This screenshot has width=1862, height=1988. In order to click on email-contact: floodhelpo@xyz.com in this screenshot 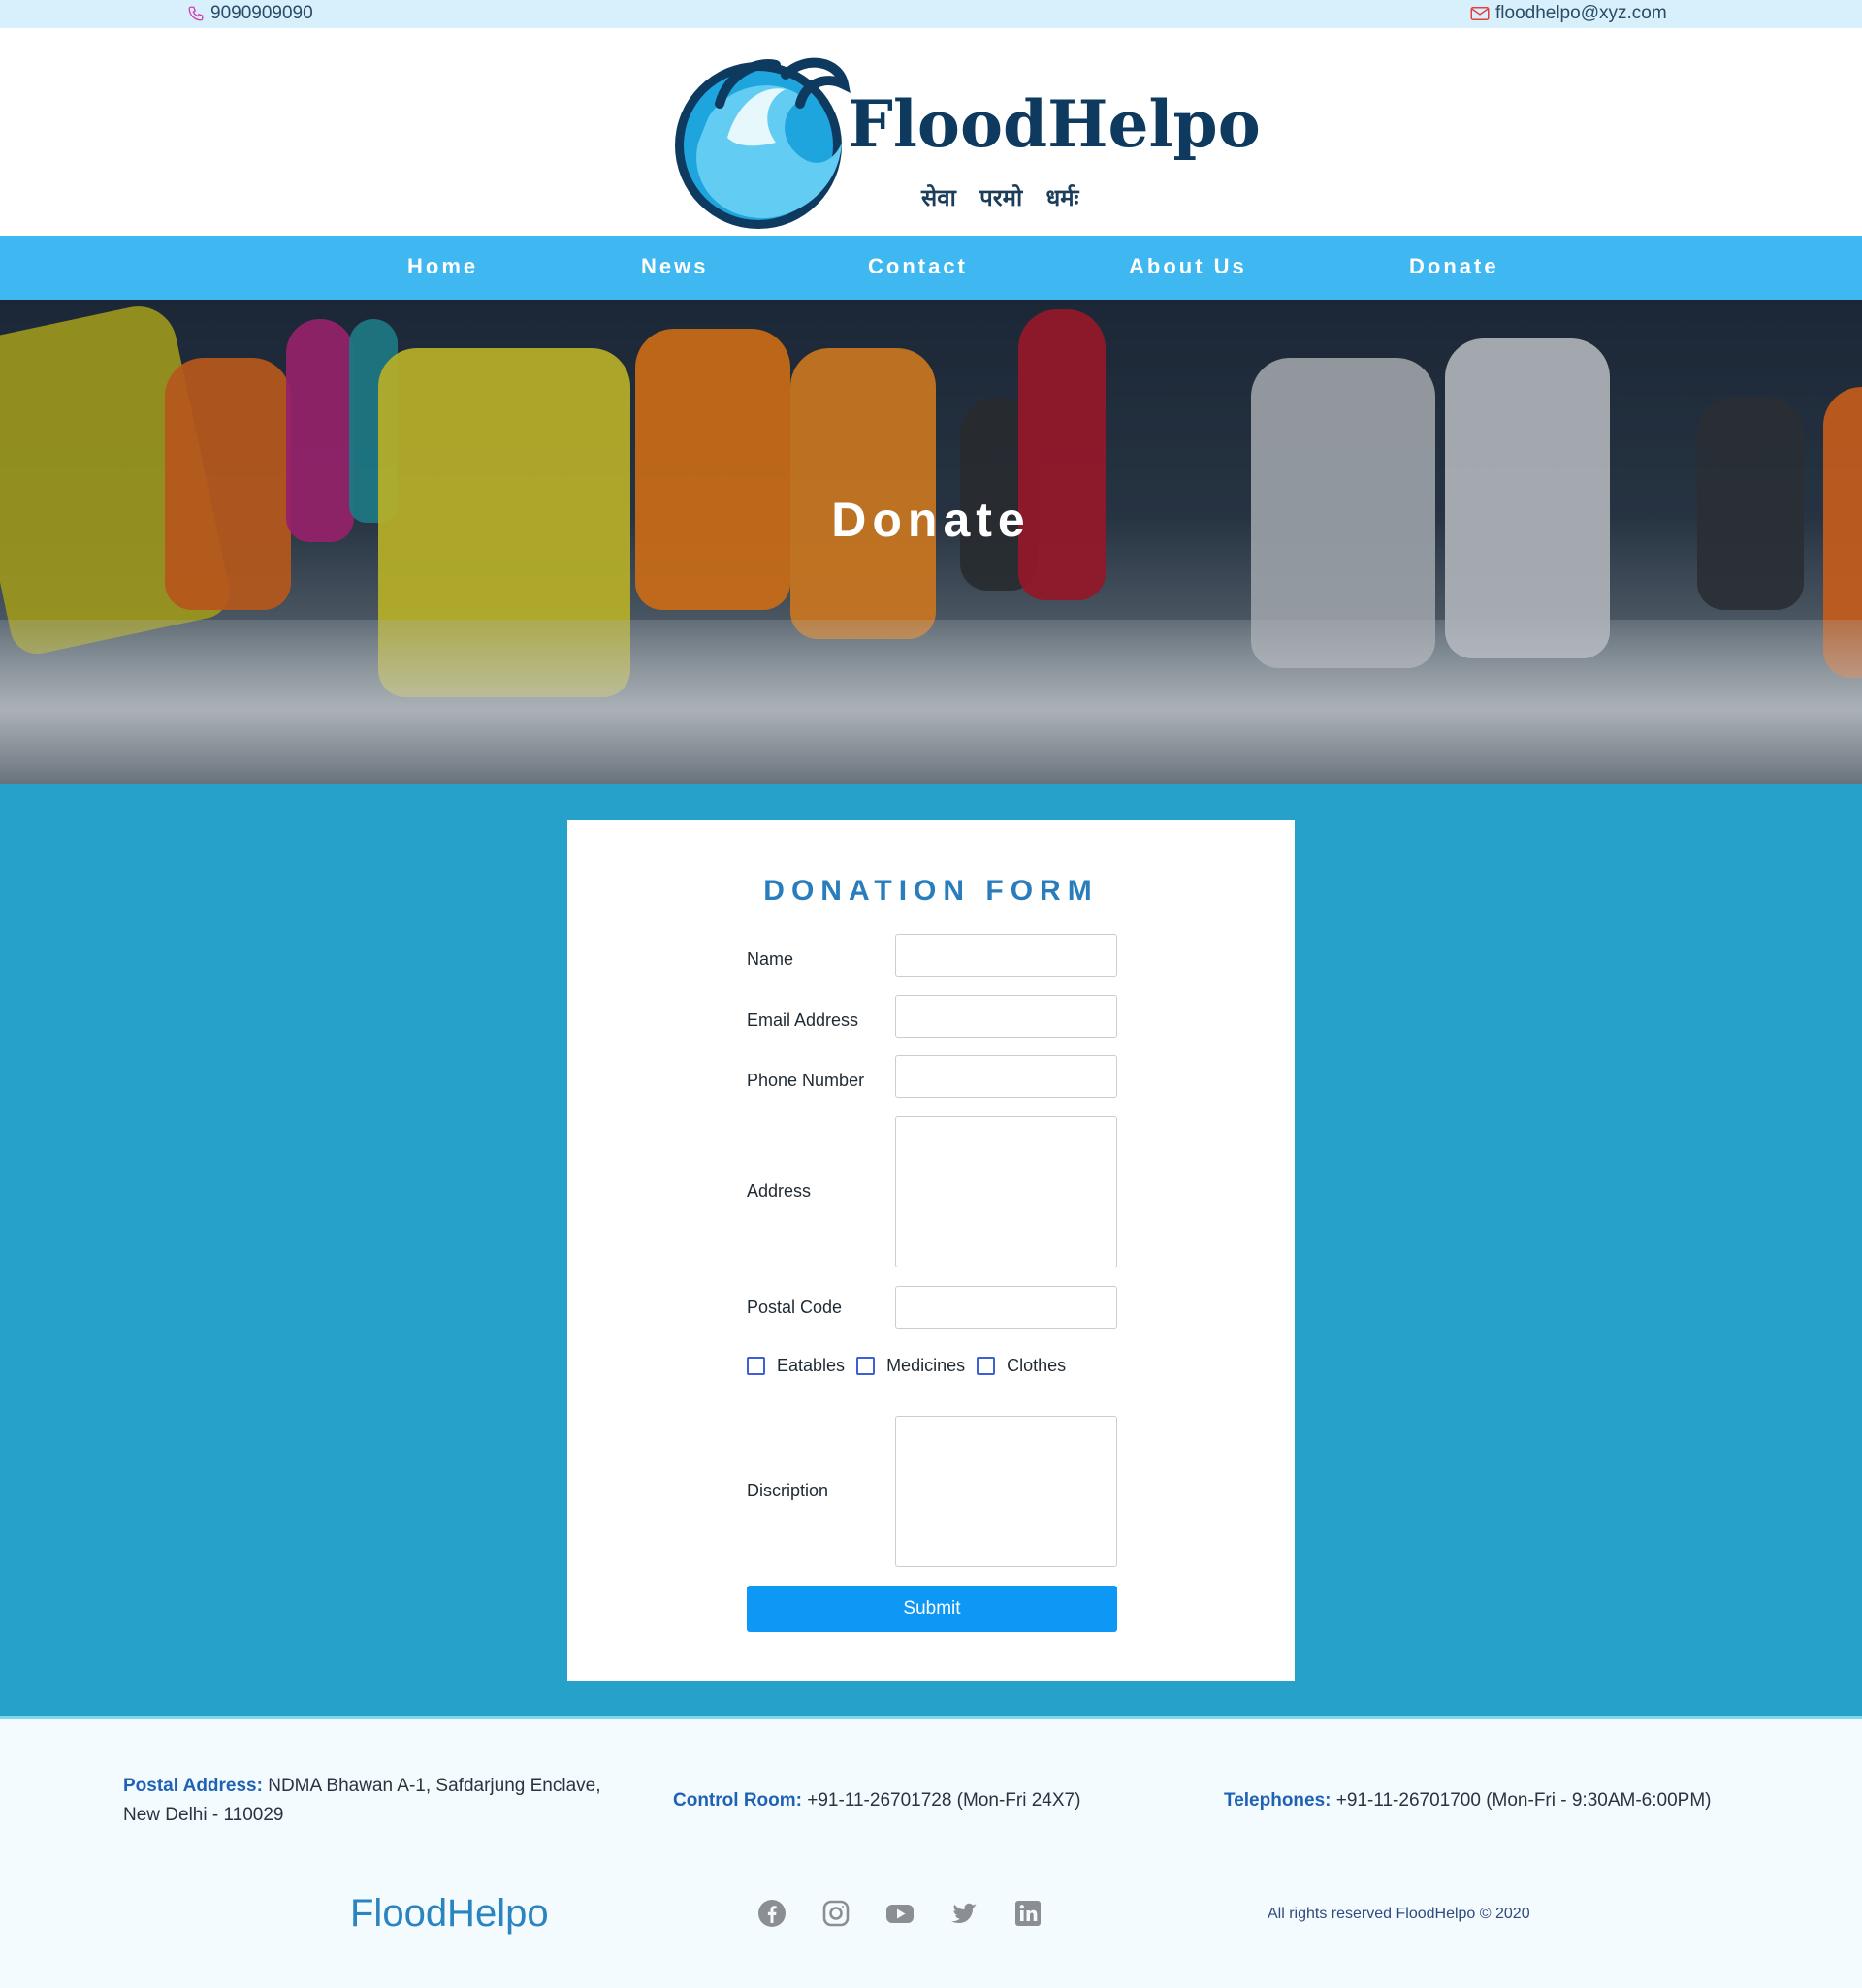, I will do `click(1569, 13)`.